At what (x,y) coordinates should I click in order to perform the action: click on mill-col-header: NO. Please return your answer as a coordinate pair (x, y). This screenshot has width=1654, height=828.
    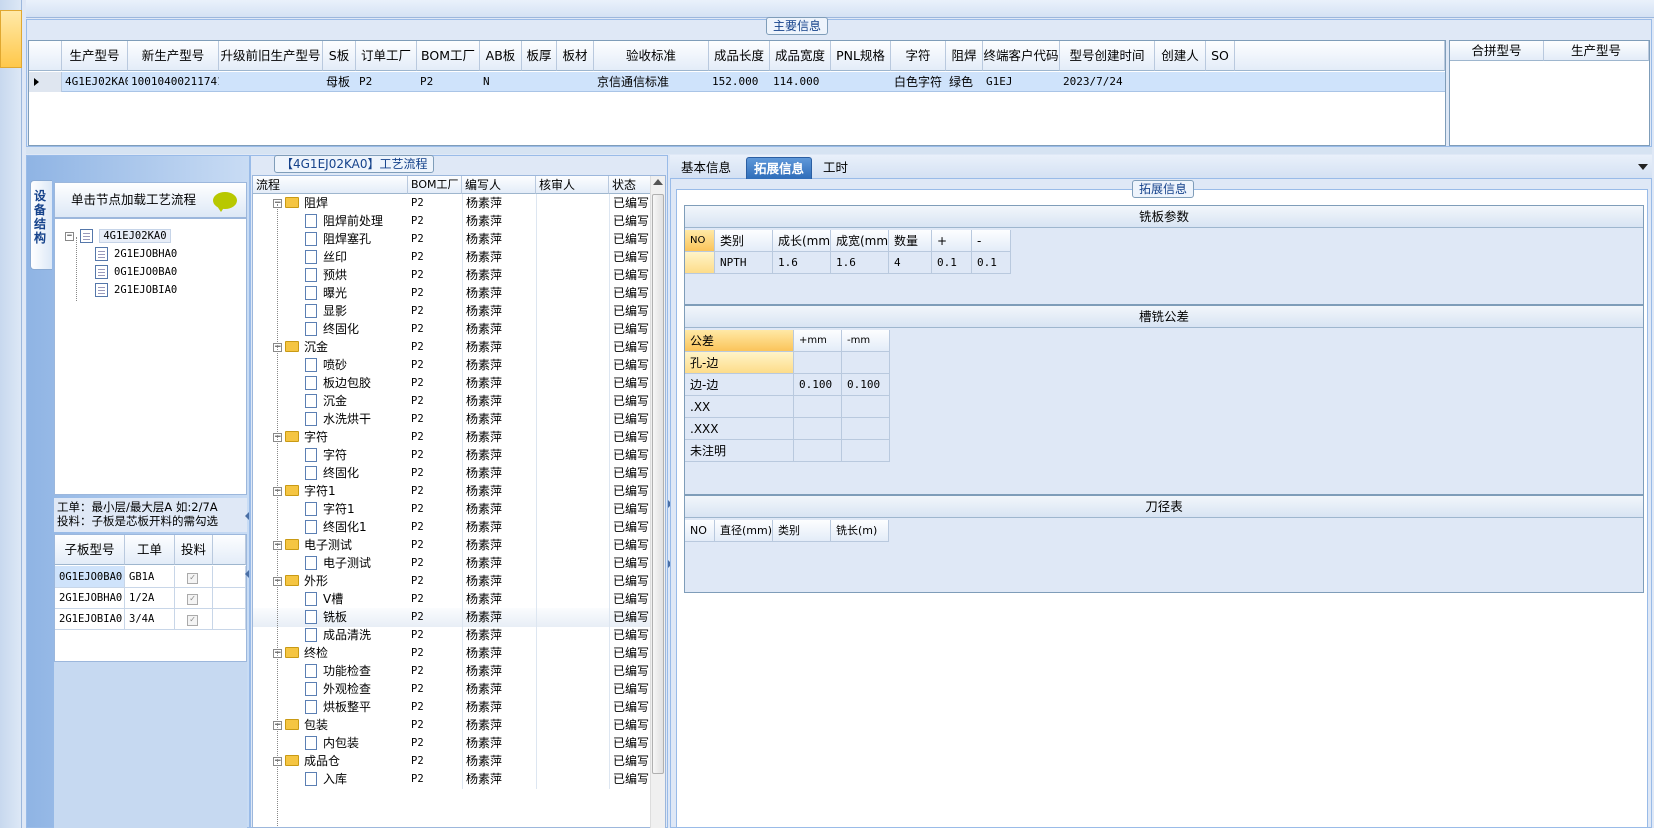
    Looking at the image, I should click on (700, 241).